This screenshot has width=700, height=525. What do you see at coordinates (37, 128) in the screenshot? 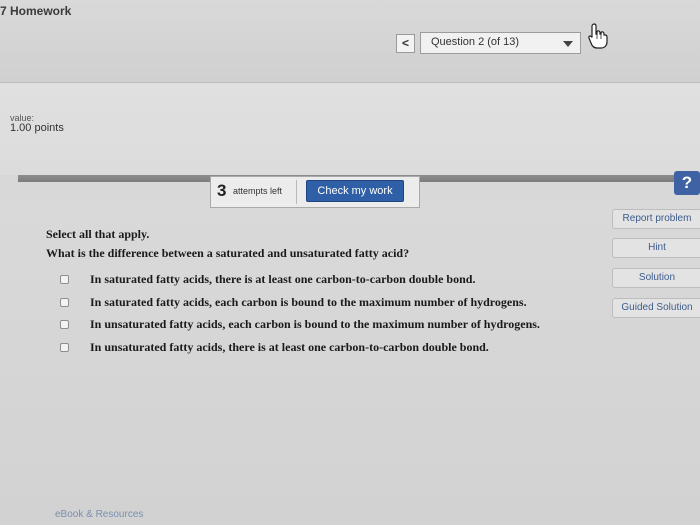
I see `points-value: 1.00 points` at bounding box center [37, 128].